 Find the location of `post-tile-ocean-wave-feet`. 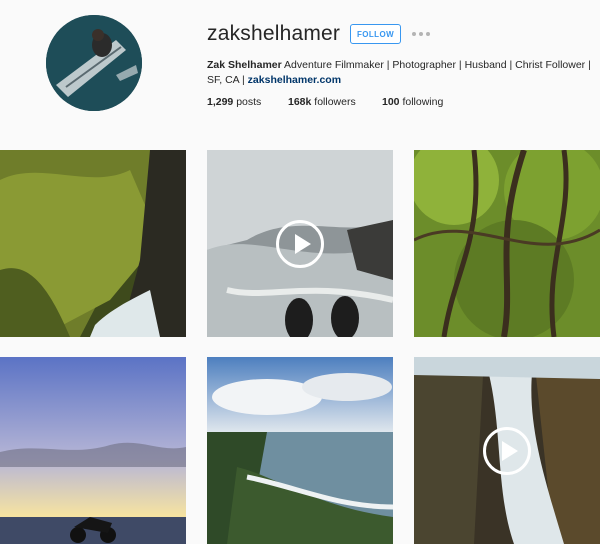

post-tile-ocean-wave-feet is located at coordinates (300, 243).